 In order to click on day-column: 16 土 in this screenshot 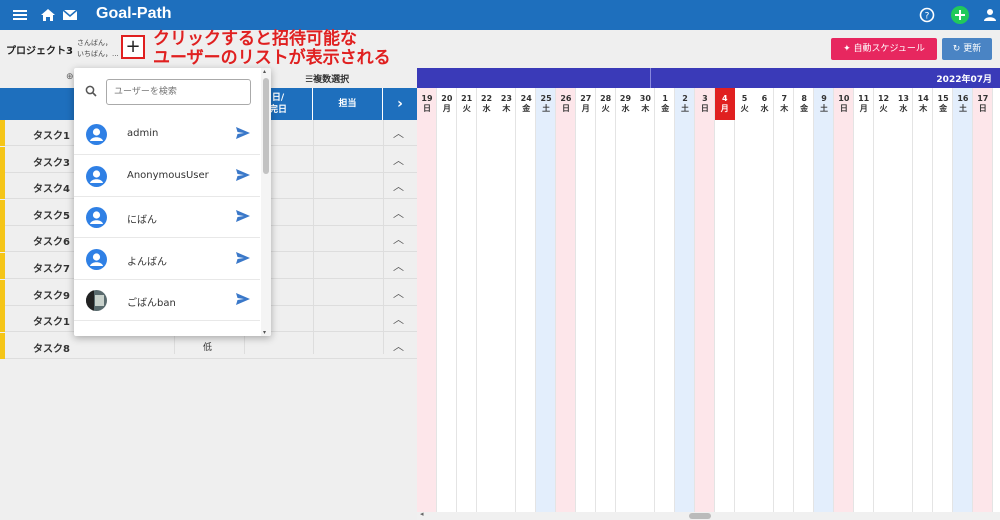, I will do `click(962, 300)`.